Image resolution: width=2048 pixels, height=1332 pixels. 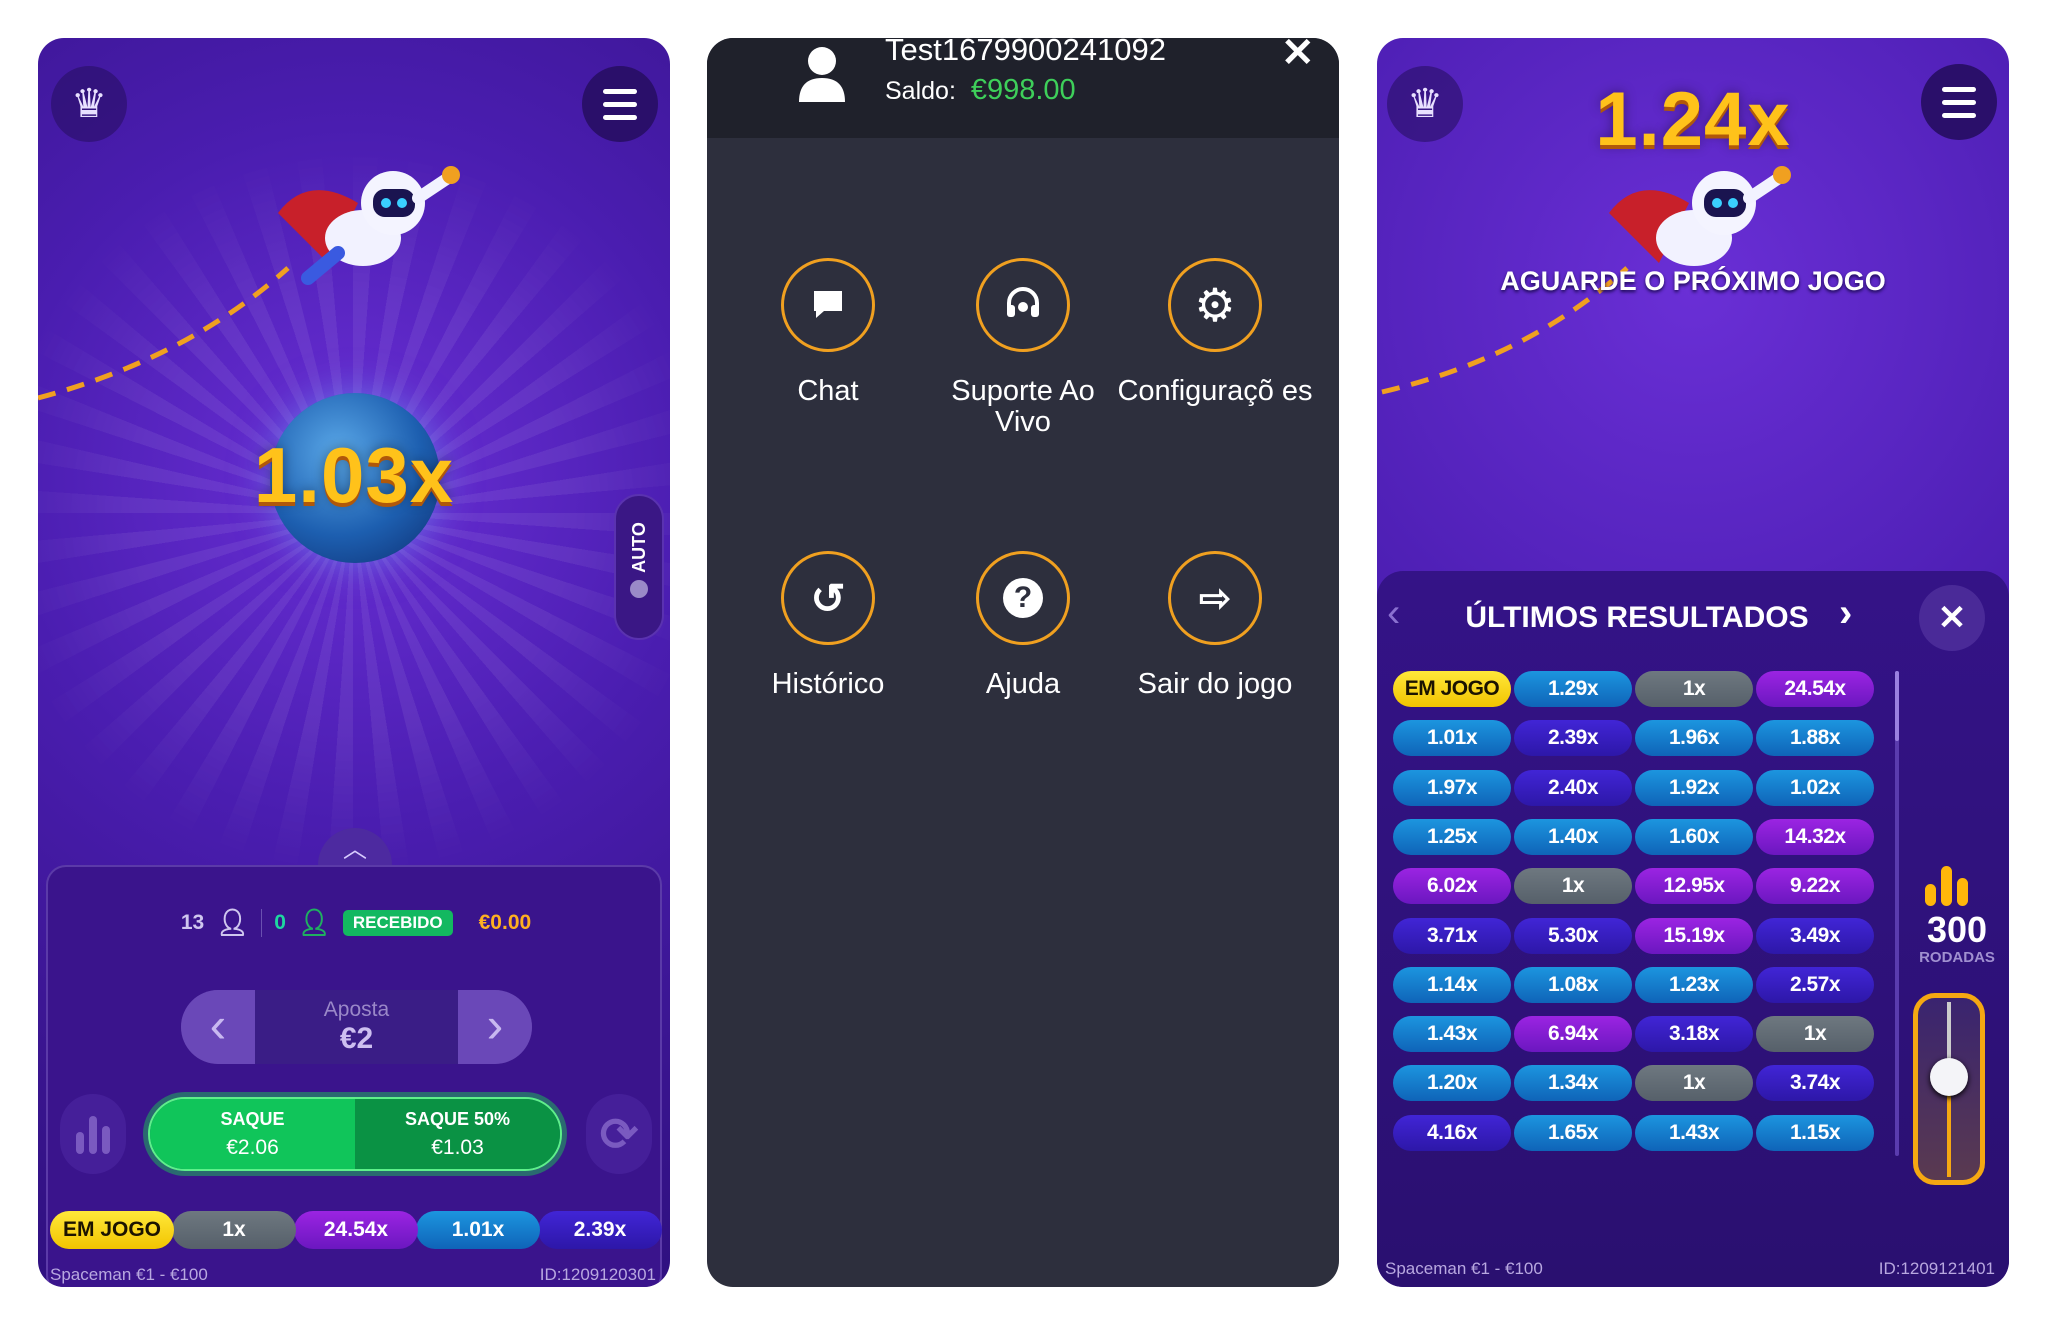 I want to click on decrease-bet-chevron-left-icon: ‹, so click(x=218, y=1027).